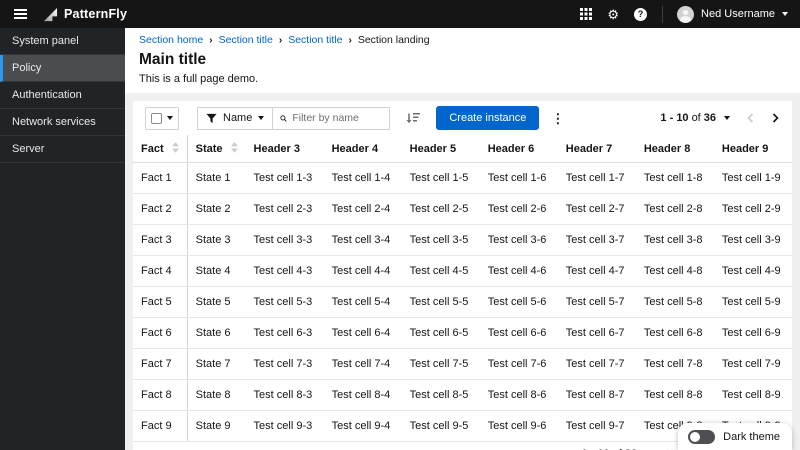 The image size is (800, 450). I want to click on dark-theme-label: Dark theme, so click(751, 436).